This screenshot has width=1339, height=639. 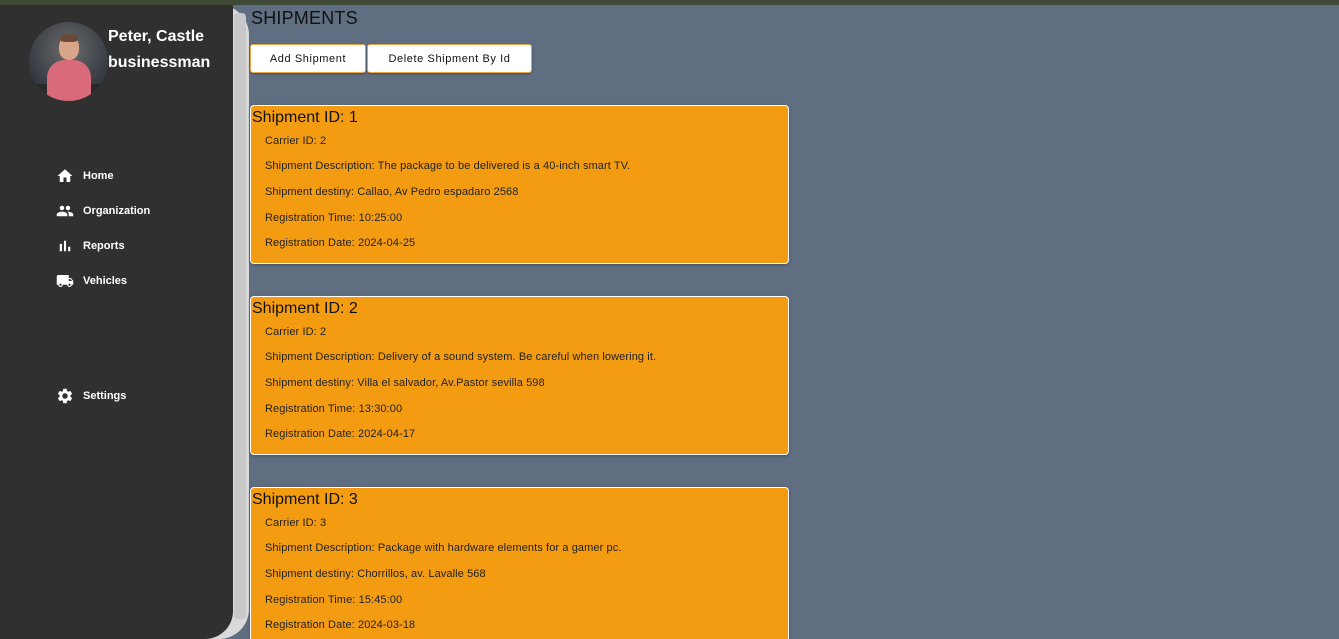 What do you see at coordinates (159, 62) in the screenshot?
I see `user-role: businessman` at bounding box center [159, 62].